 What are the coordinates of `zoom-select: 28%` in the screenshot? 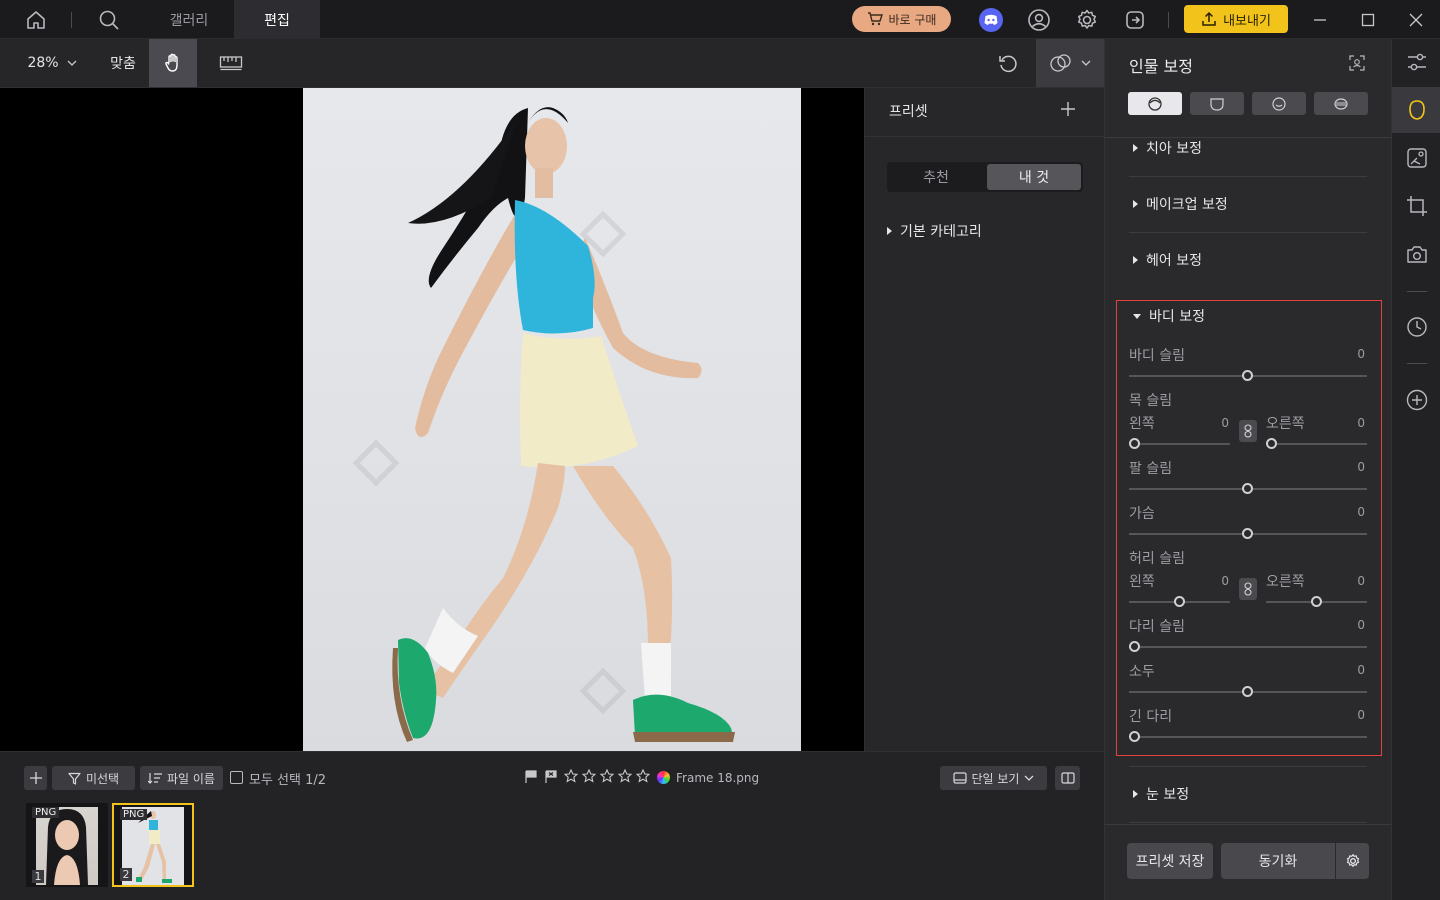 It's located at (52, 63).